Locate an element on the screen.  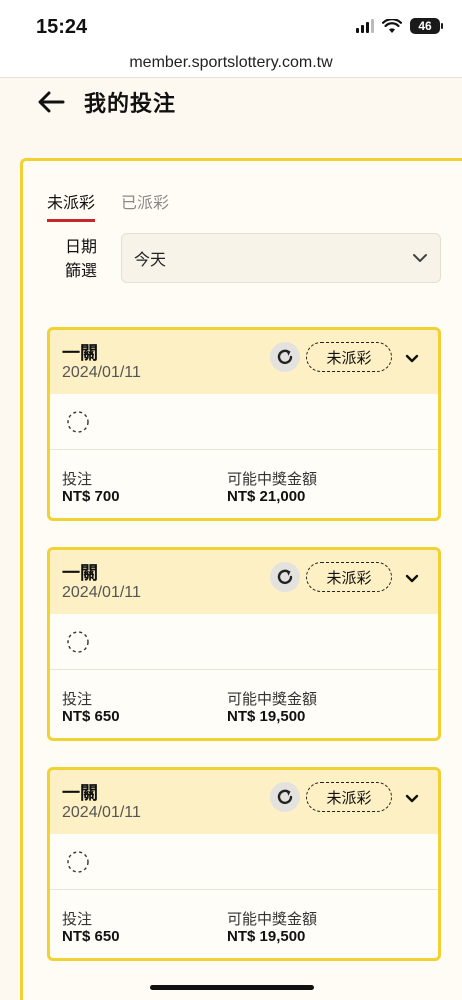
date-filter-value: 今天 is located at coordinates (150, 259).